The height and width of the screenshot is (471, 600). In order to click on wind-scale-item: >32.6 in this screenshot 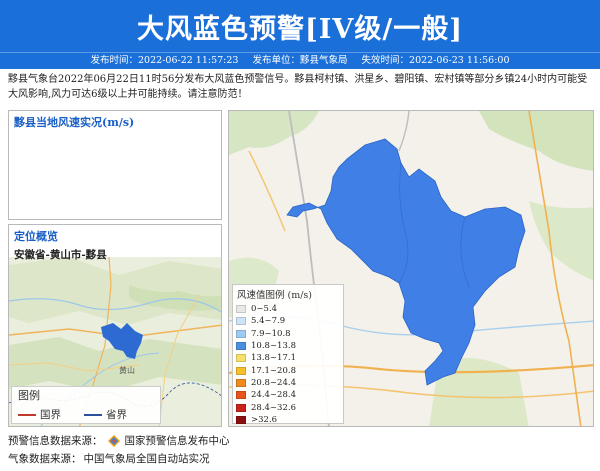, I will do `click(288, 420)`.